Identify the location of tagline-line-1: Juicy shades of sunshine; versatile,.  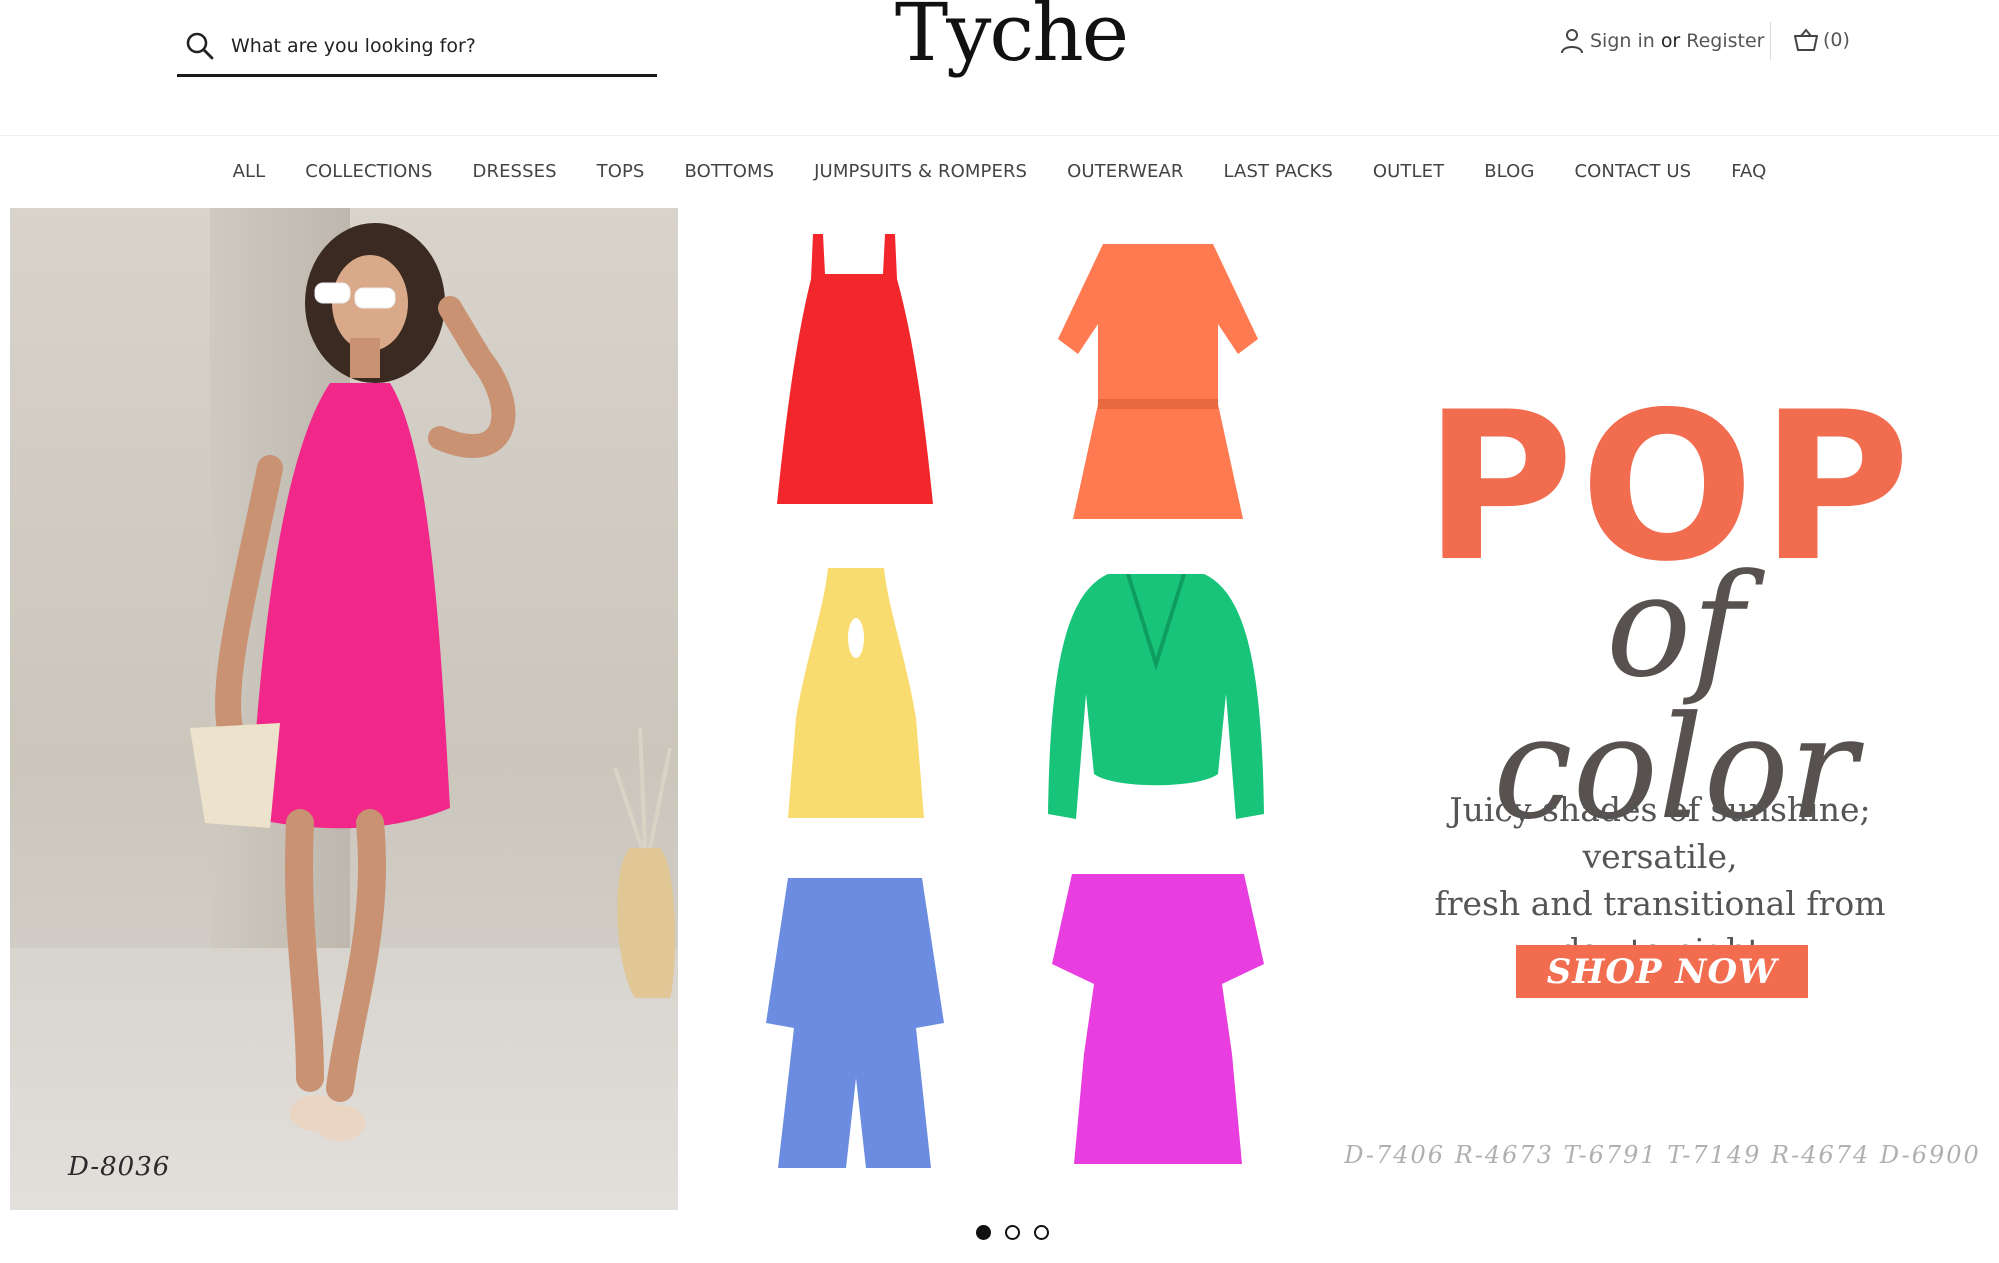
(1660, 833).